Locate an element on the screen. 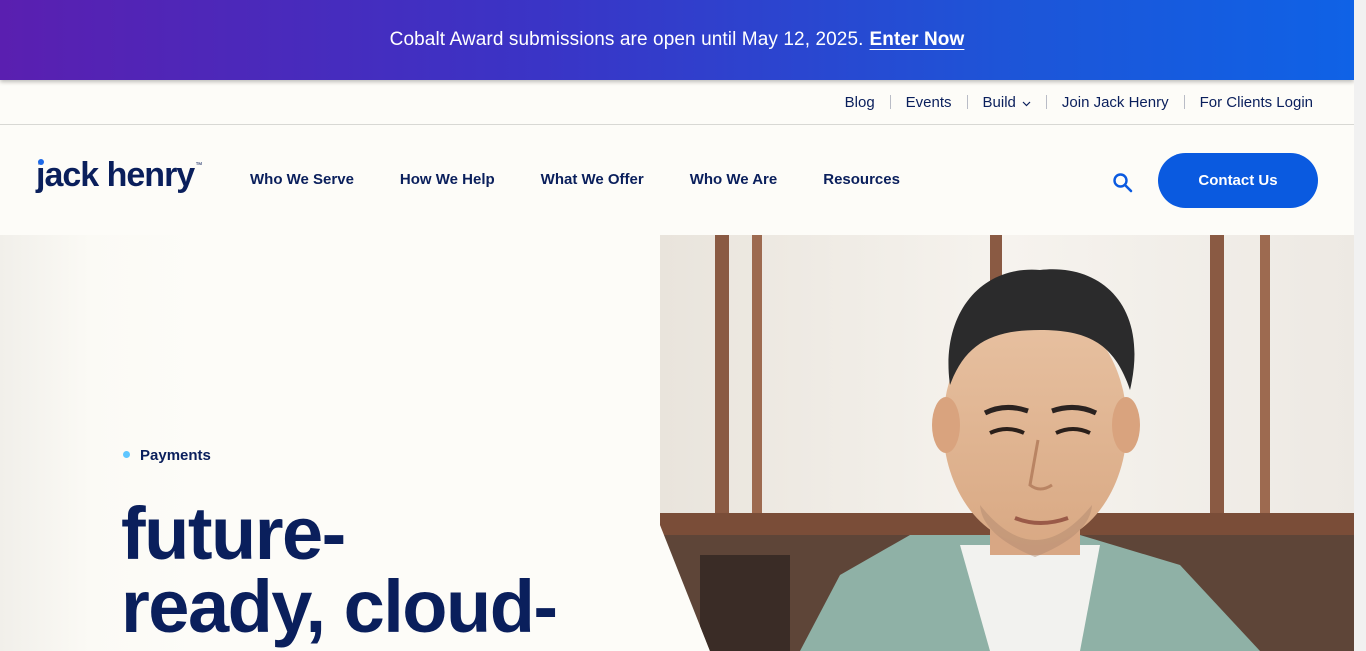  nav-who-we-serve: Who We Serve is located at coordinates (302, 179).